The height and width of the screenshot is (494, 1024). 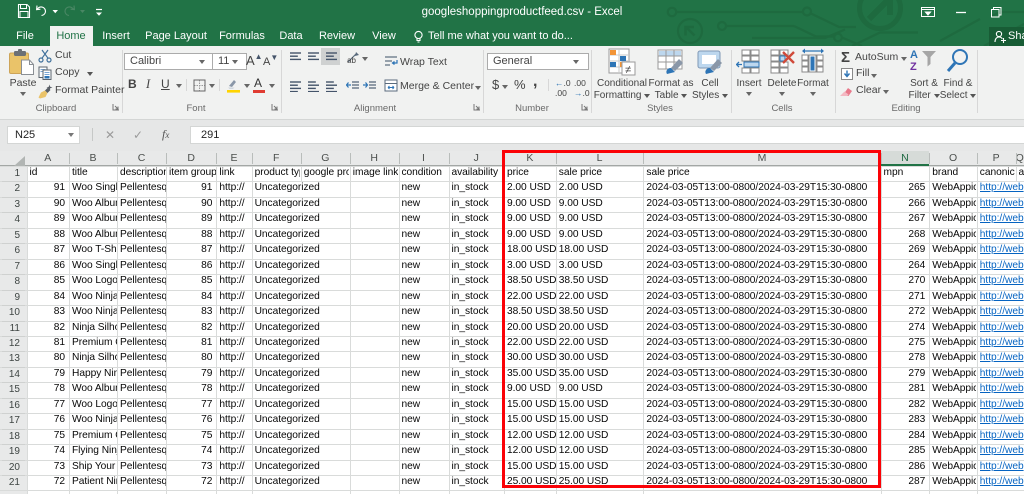 What do you see at coordinates (914, 55) in the screenshot?
I see `svg-text: A` at bounding box center [914, 55].